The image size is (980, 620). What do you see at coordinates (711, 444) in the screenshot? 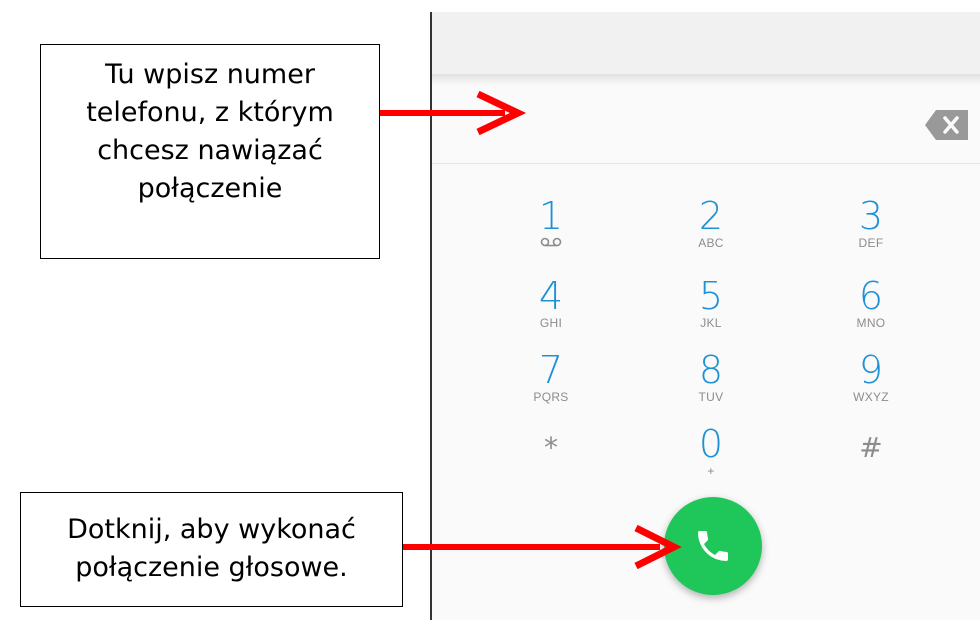
I see `key-digit: 0` at bounding box center [711, 444].